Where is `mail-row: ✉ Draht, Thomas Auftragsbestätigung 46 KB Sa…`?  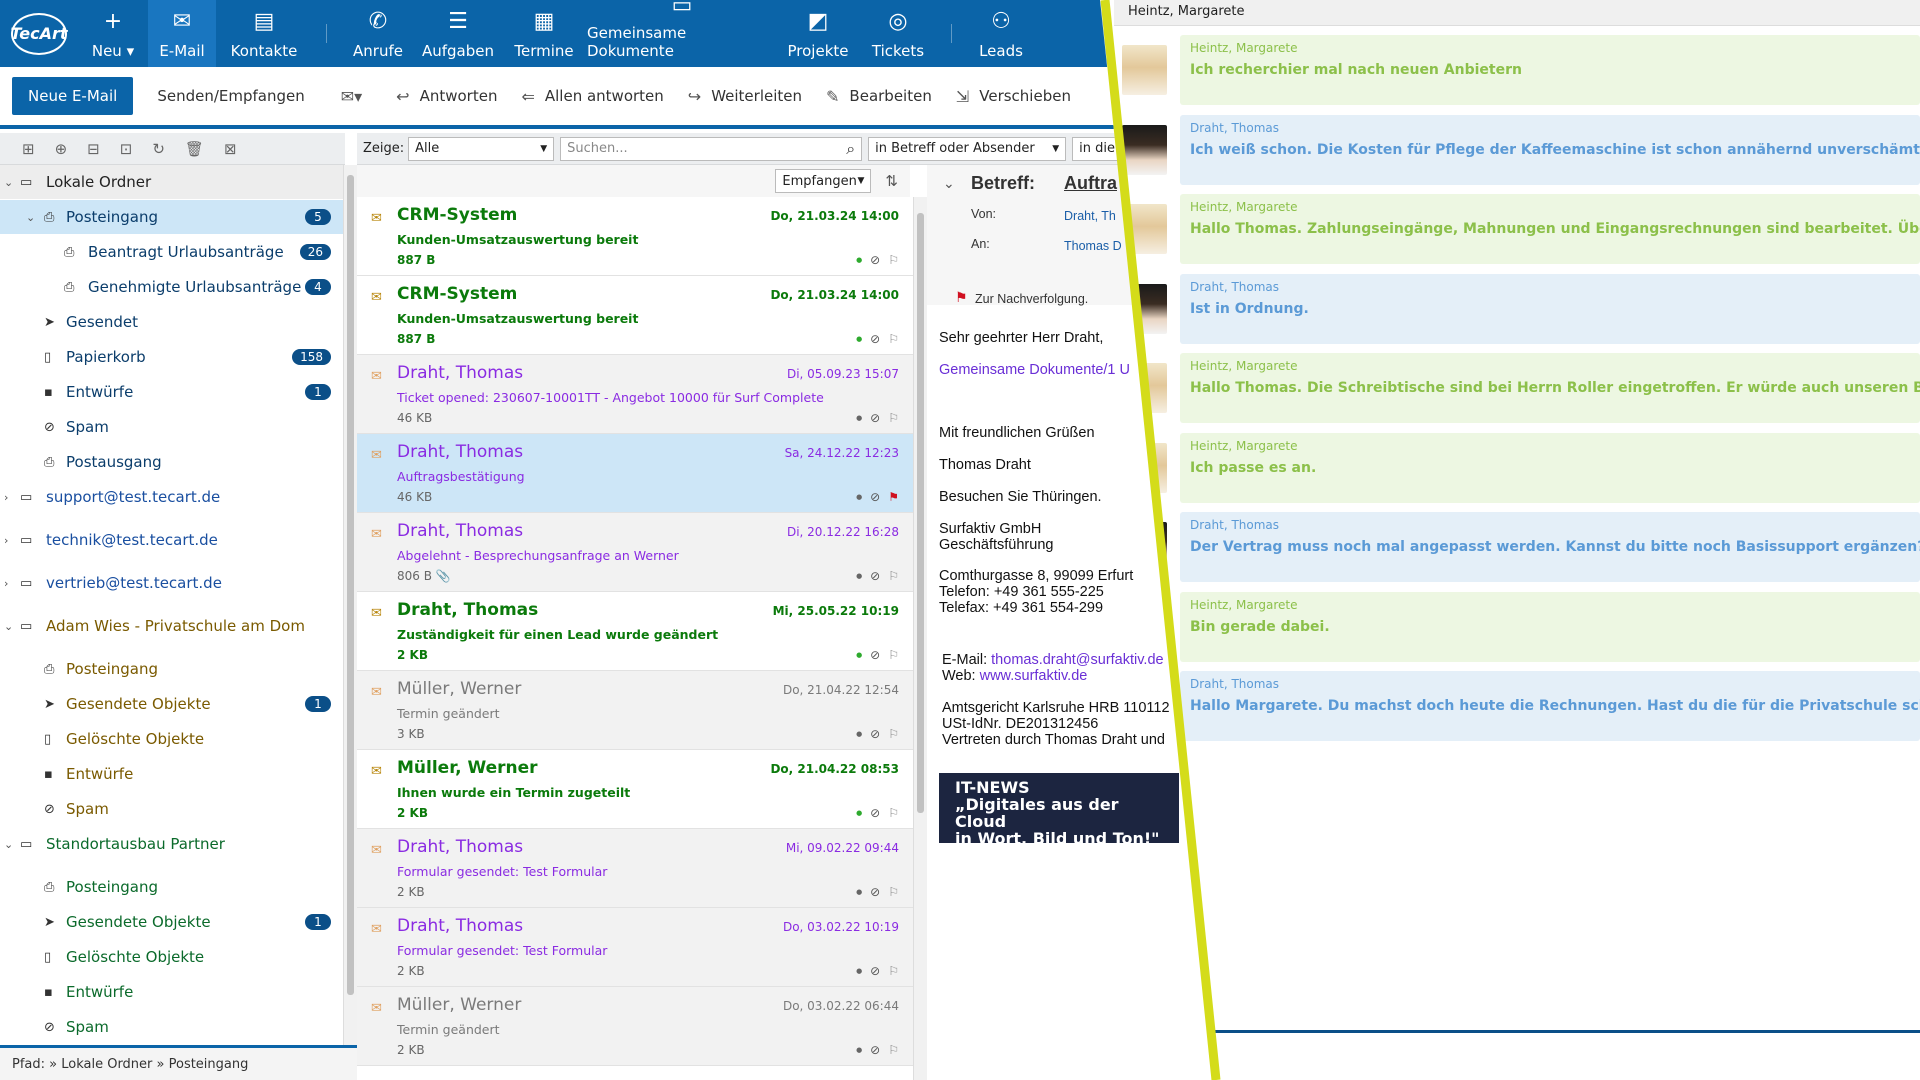 mail-row: ✉ Draht, Thomas Auftragsbestätigung 46 KB Sa… is located at coordinates (635, 473).